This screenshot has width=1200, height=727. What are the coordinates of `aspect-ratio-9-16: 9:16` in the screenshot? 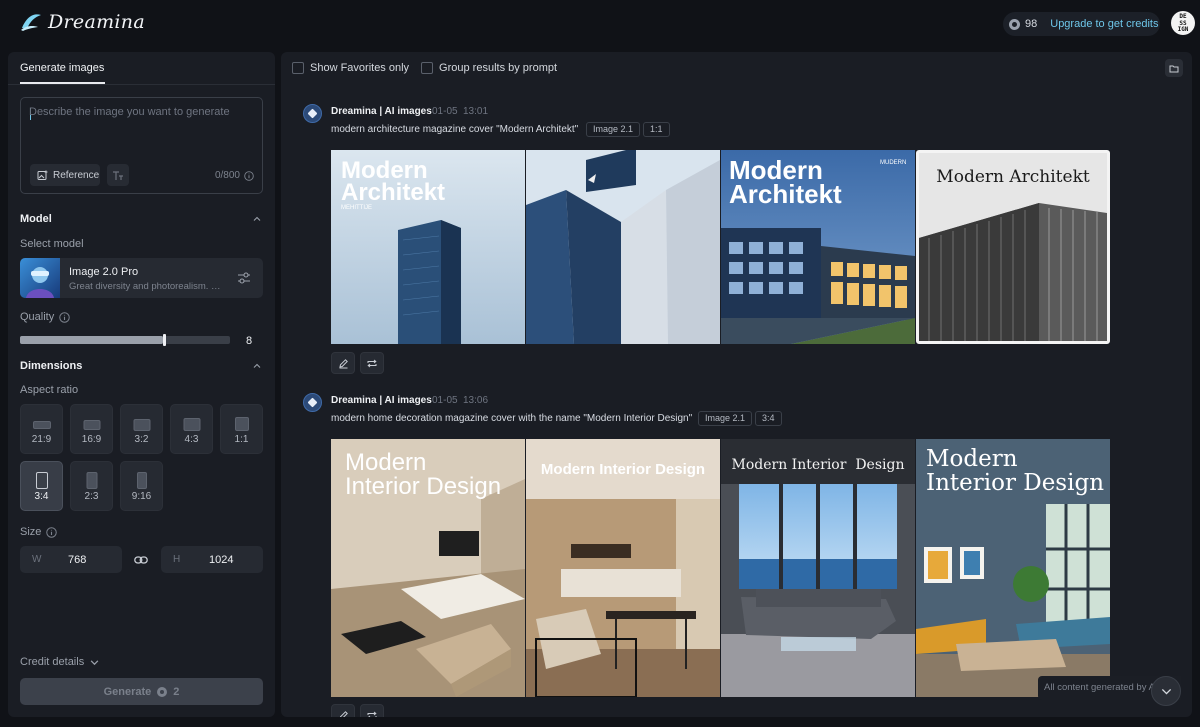 It's located at (141, 486).